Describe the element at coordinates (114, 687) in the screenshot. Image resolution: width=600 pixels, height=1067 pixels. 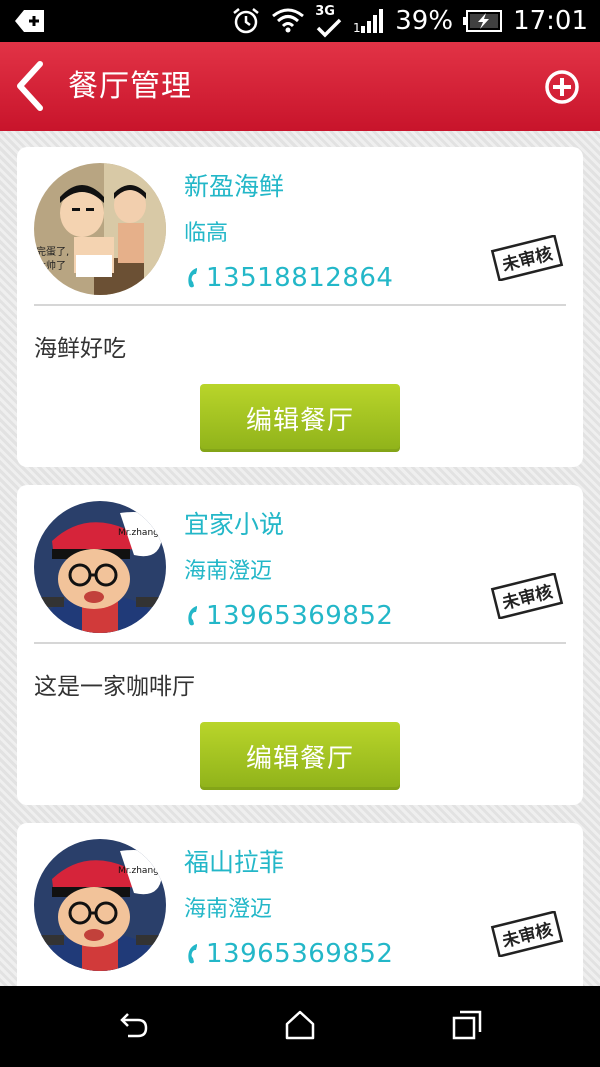
I see `restaurant-description: 这是一家咖啡厅` at that location.